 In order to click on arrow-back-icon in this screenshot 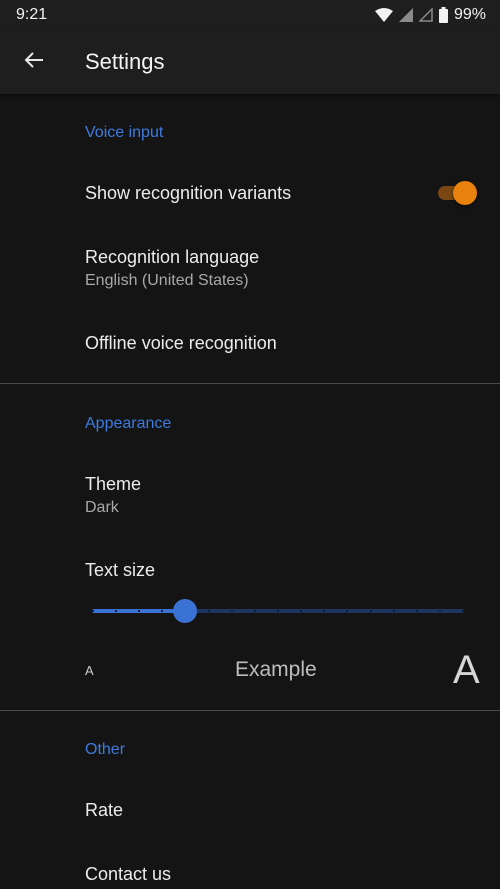, I will do `click(34, 62)`.